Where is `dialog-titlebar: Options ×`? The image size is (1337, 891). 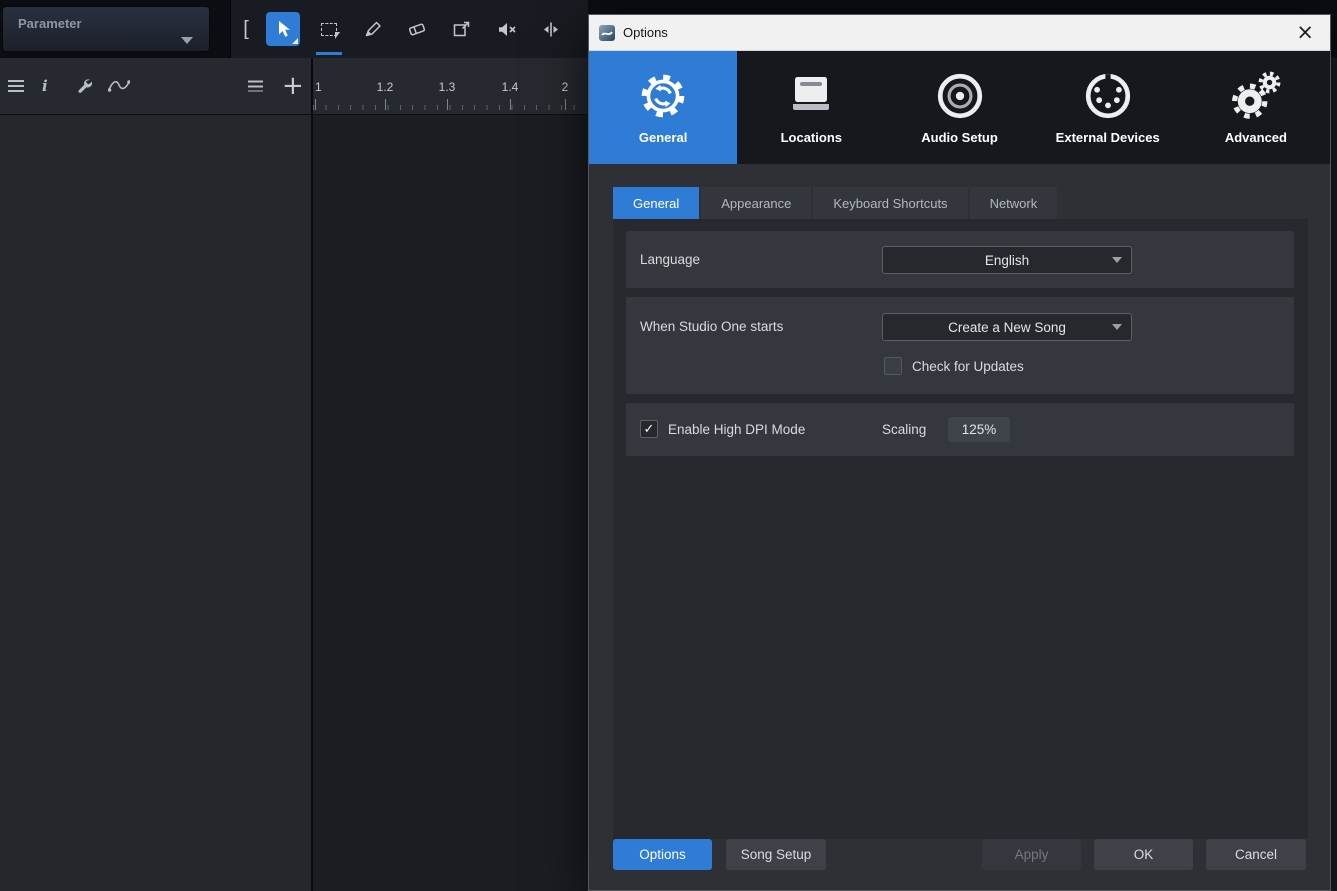 dialog-titlebar: Options × is located at coordinates (959, 33).